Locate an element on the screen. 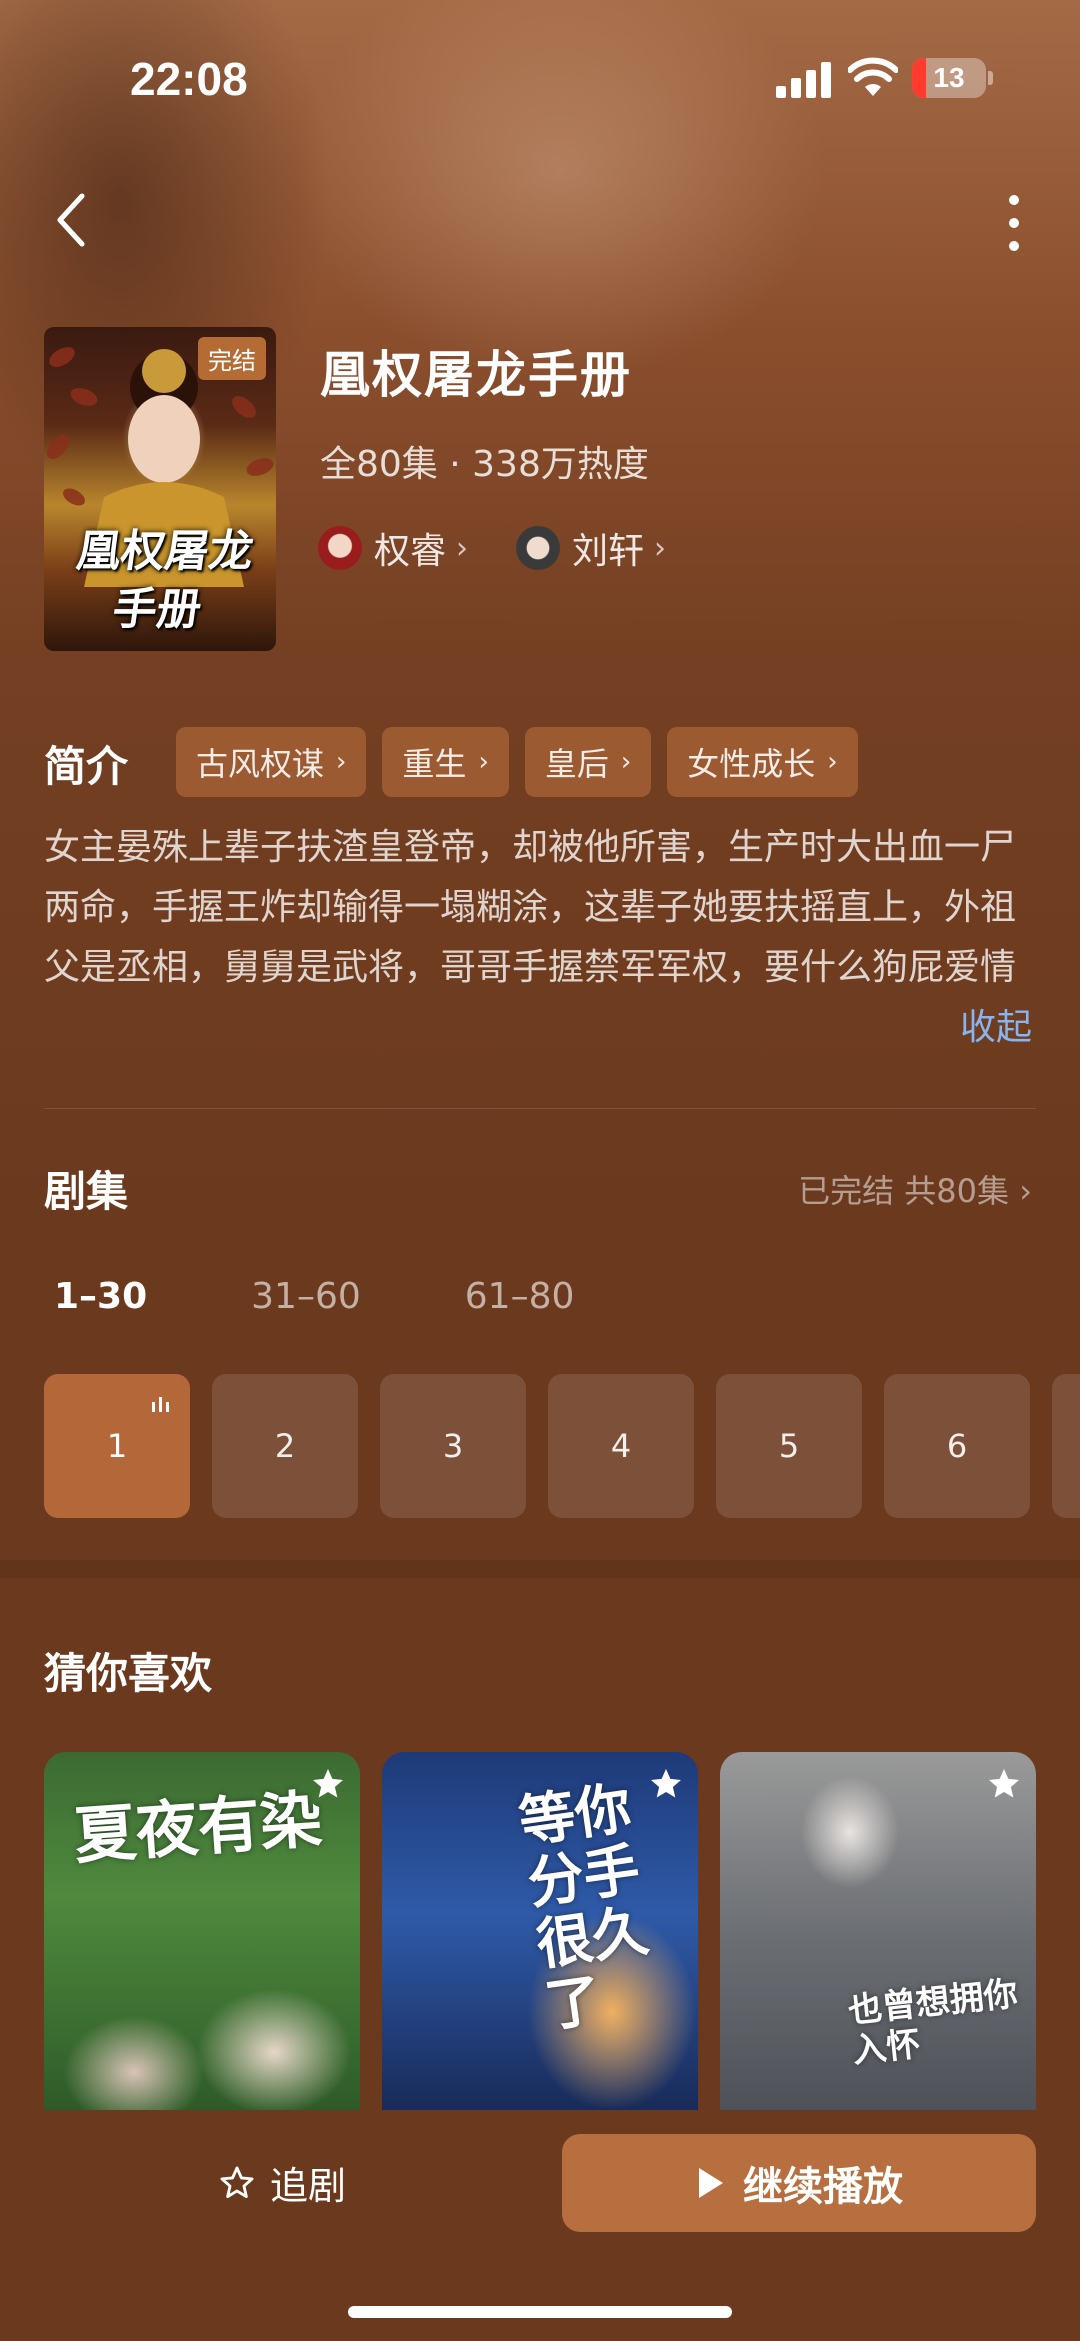  playing-icon is located at coordinates (160, 1404).